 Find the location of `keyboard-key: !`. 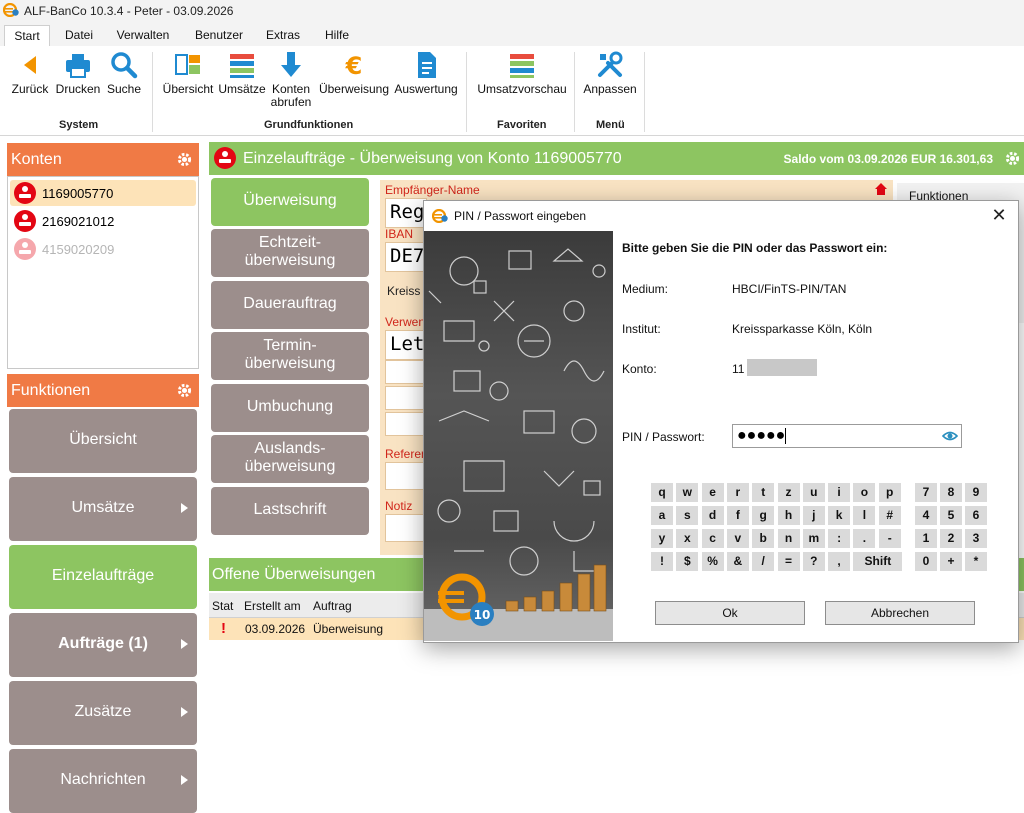

keyboard-key: ! is located at coordinates (662, 561).